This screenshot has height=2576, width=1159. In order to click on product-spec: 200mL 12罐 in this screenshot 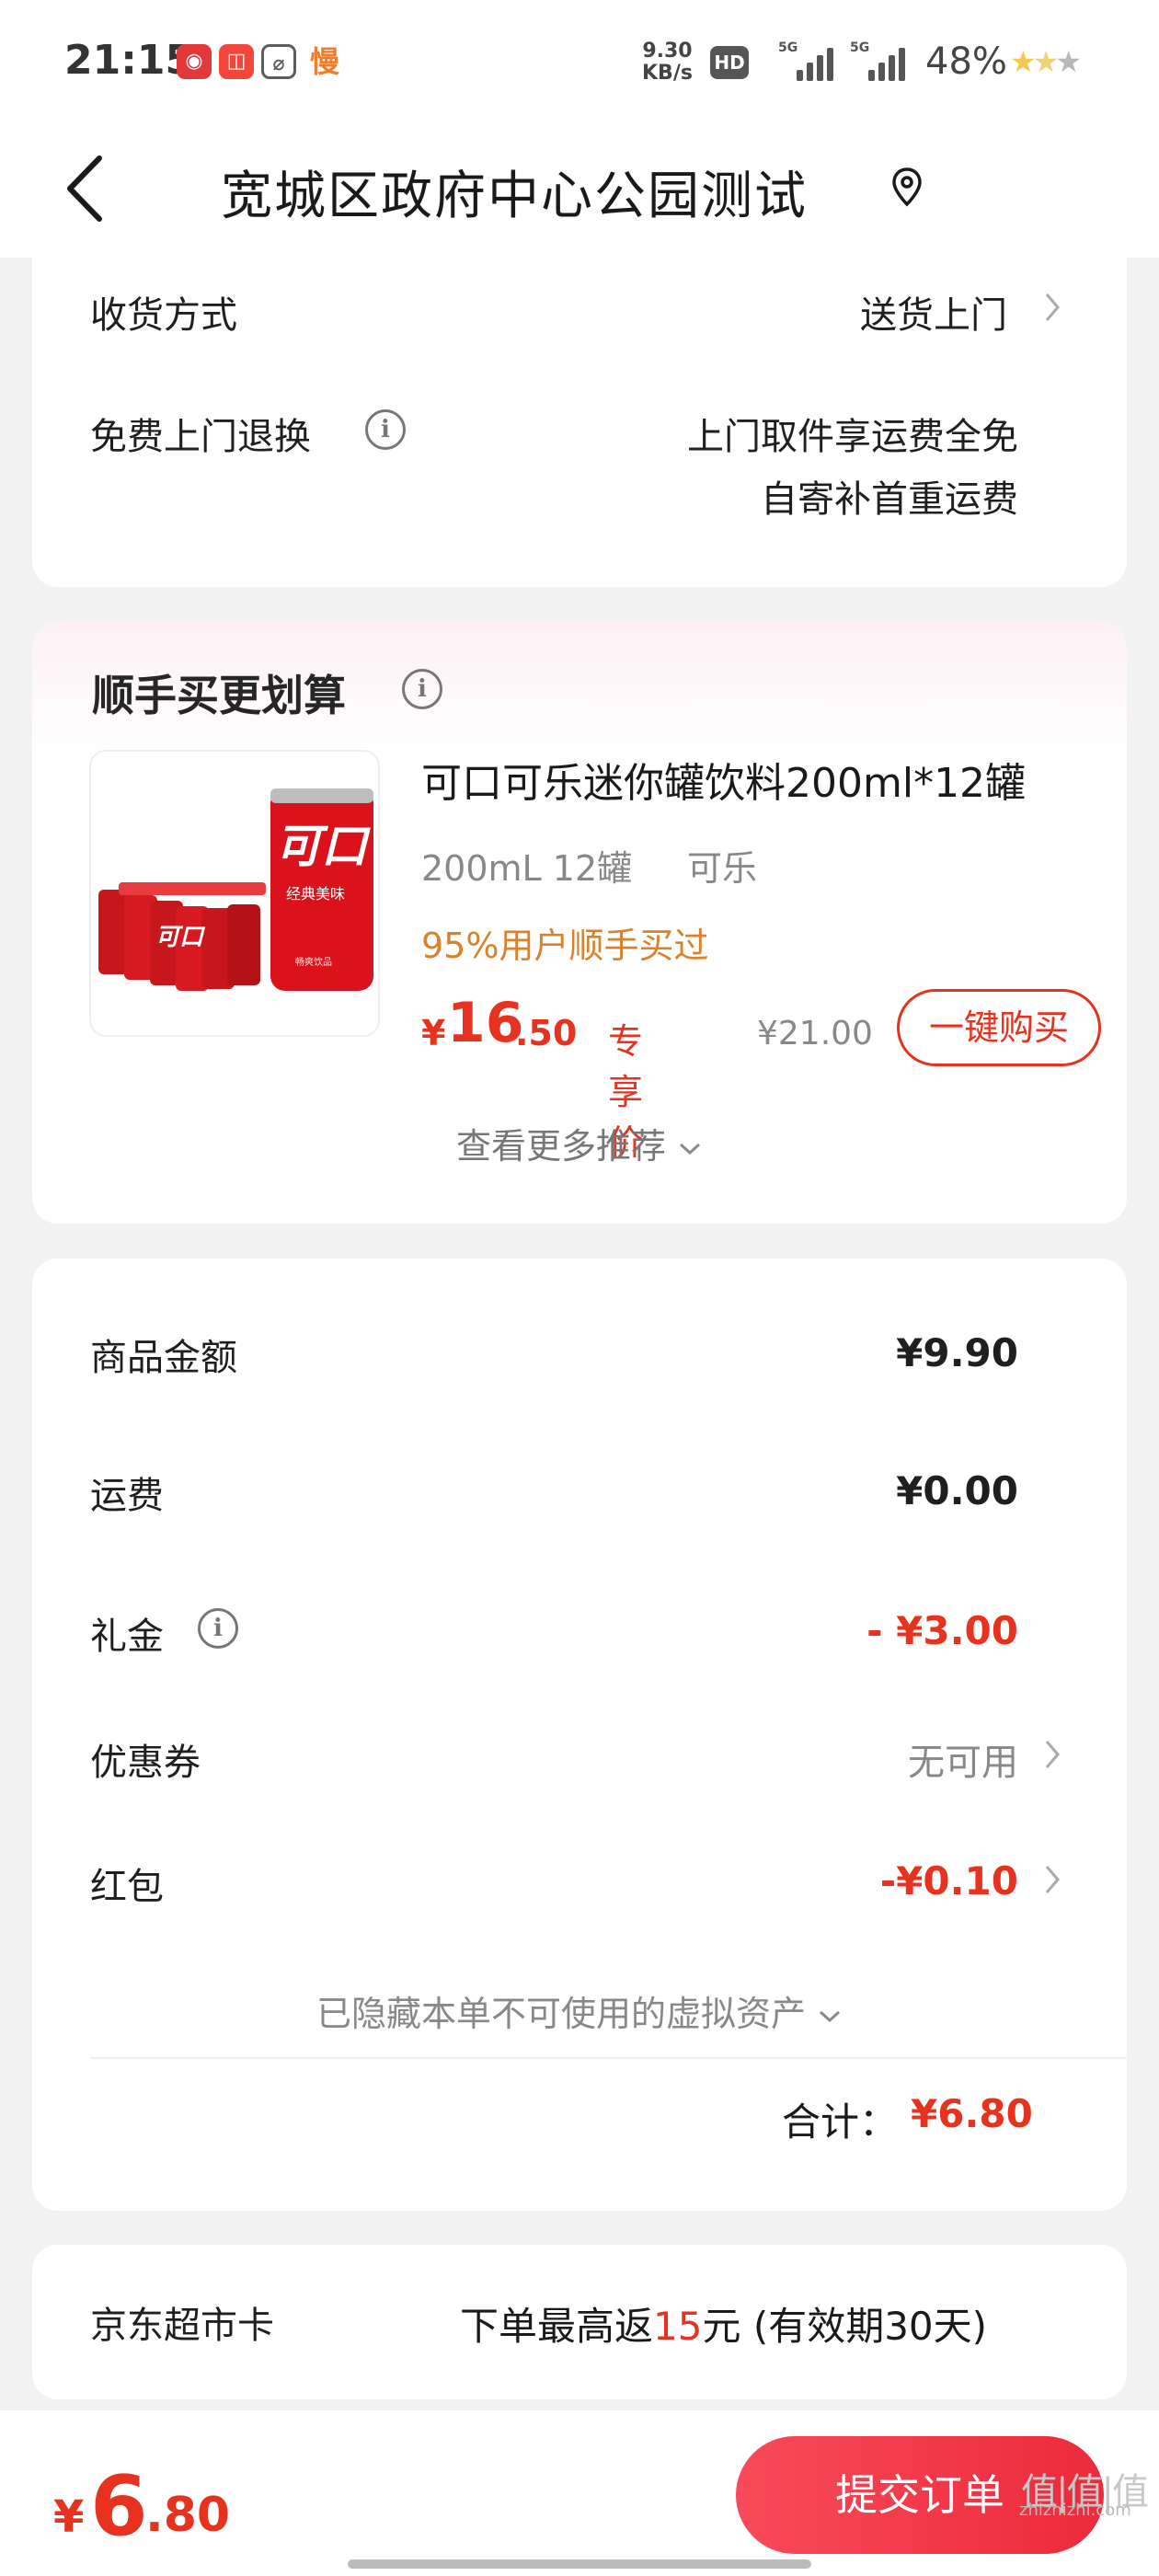, I will do `click(527, 868)`.